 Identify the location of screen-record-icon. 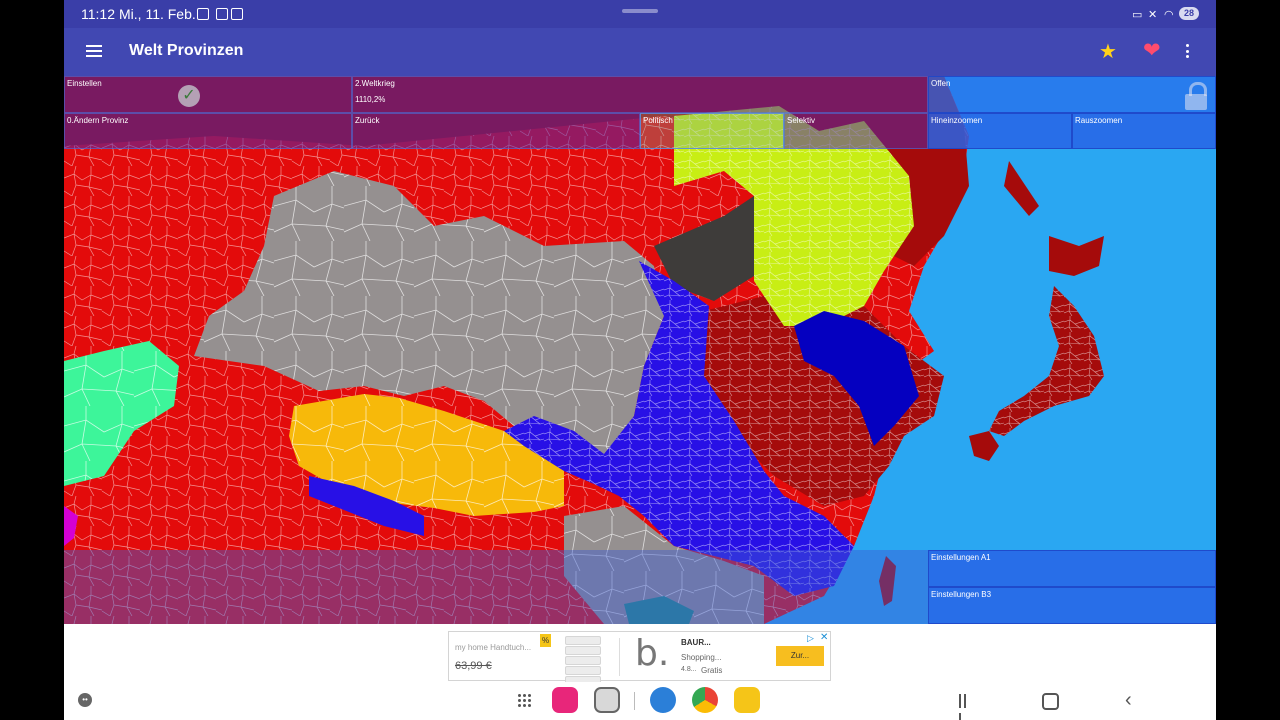
(203, 14).